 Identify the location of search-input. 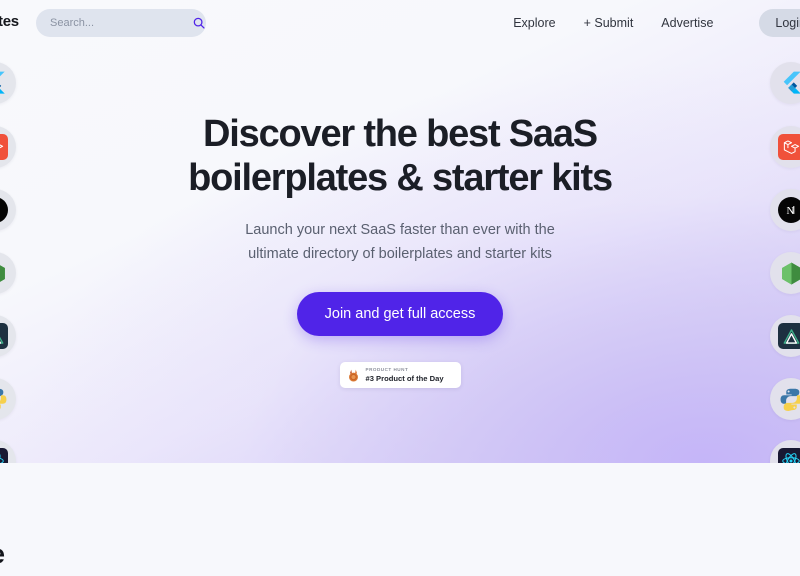
(121, 23).